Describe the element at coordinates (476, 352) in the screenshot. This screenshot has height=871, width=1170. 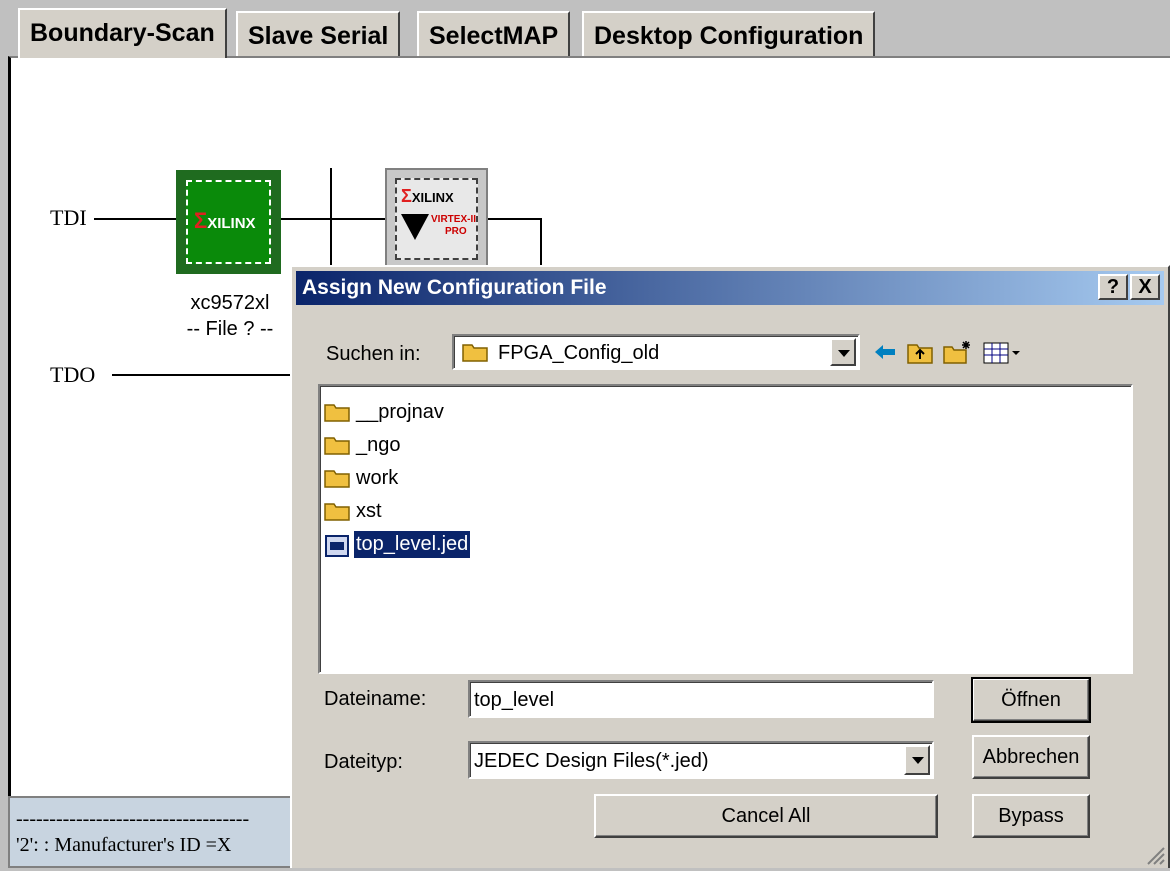
I see `folder-open-icon` at that location.